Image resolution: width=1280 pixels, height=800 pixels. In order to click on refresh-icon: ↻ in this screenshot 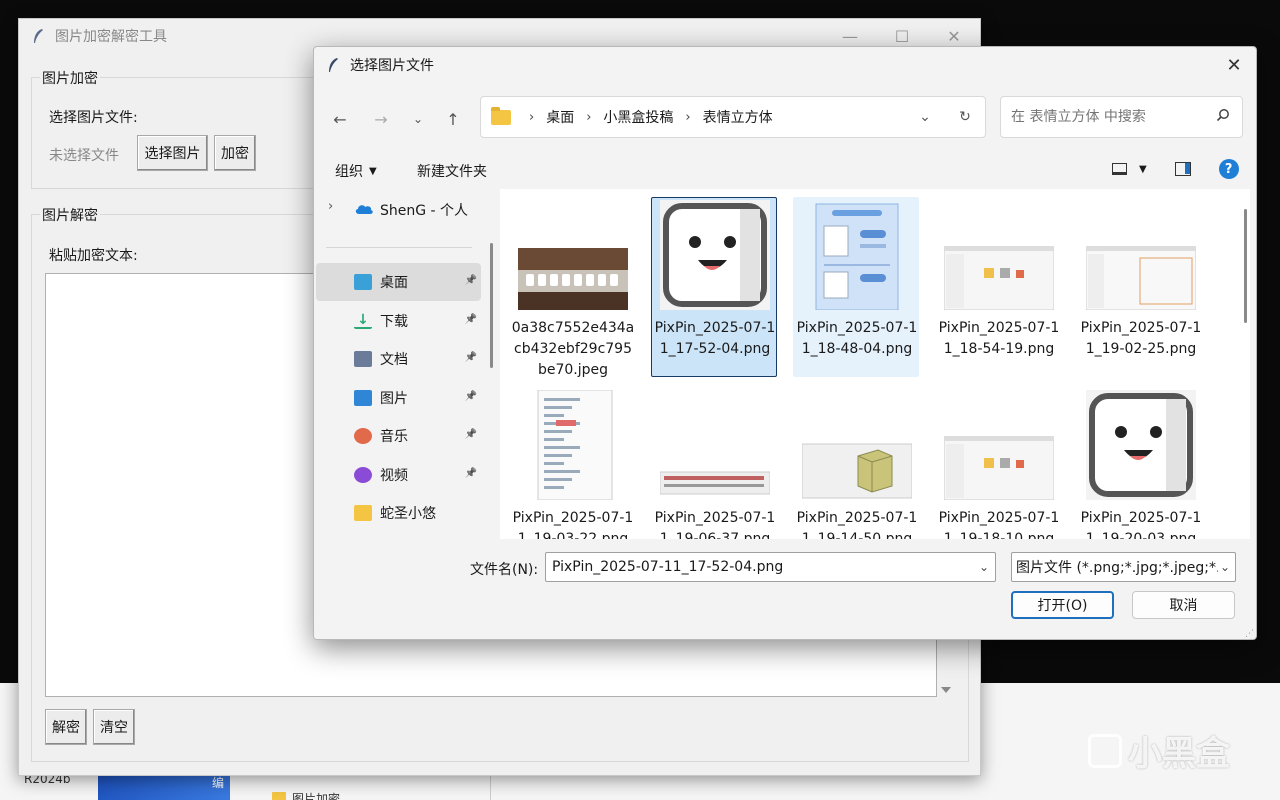, I will do `click(965, 117)`.